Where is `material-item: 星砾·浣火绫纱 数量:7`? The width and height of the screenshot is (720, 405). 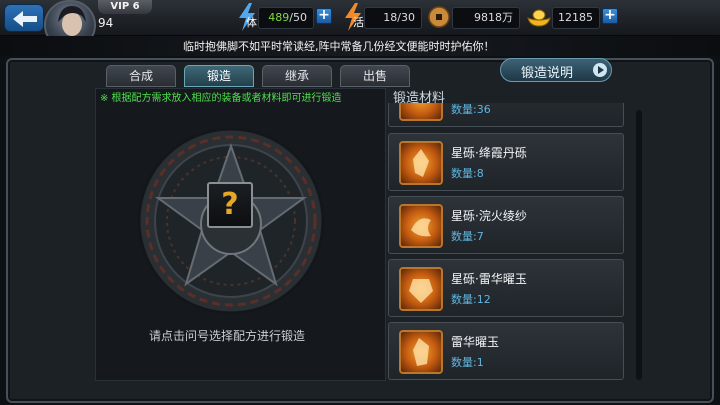
material-item: 星砾·浣火绫纱 数量:7 is located at coordinates (506, 225).